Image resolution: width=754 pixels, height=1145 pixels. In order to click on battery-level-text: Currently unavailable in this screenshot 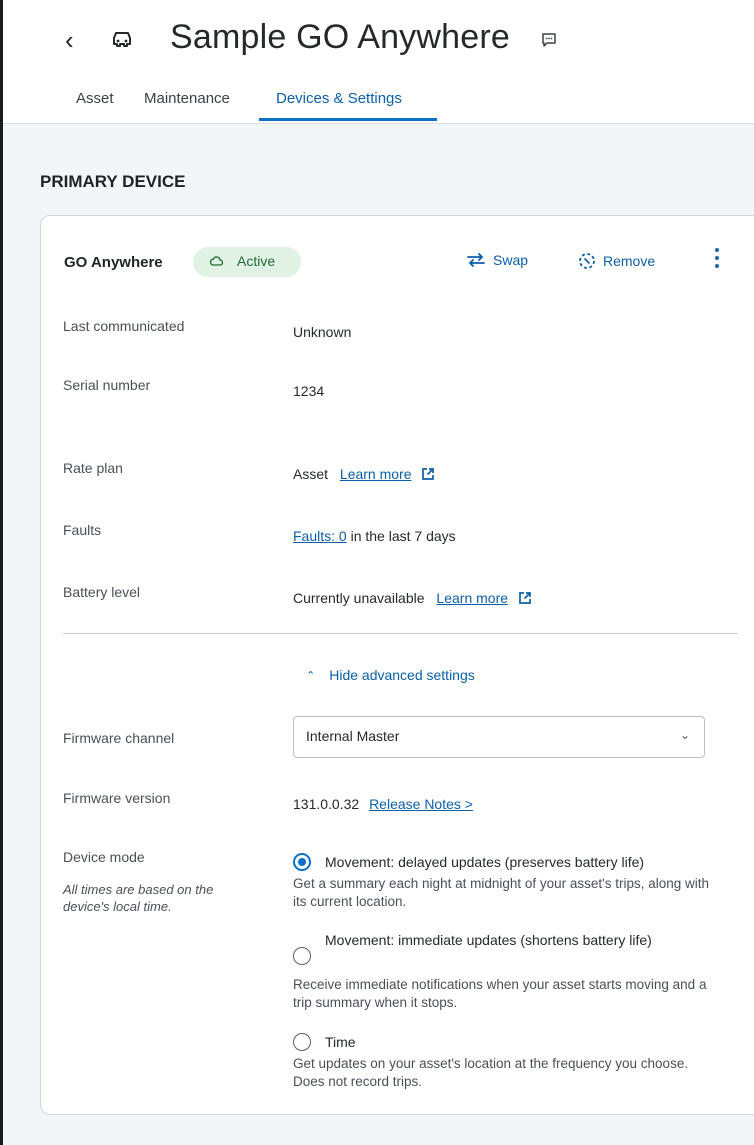, I will do `click(359, 598)`.